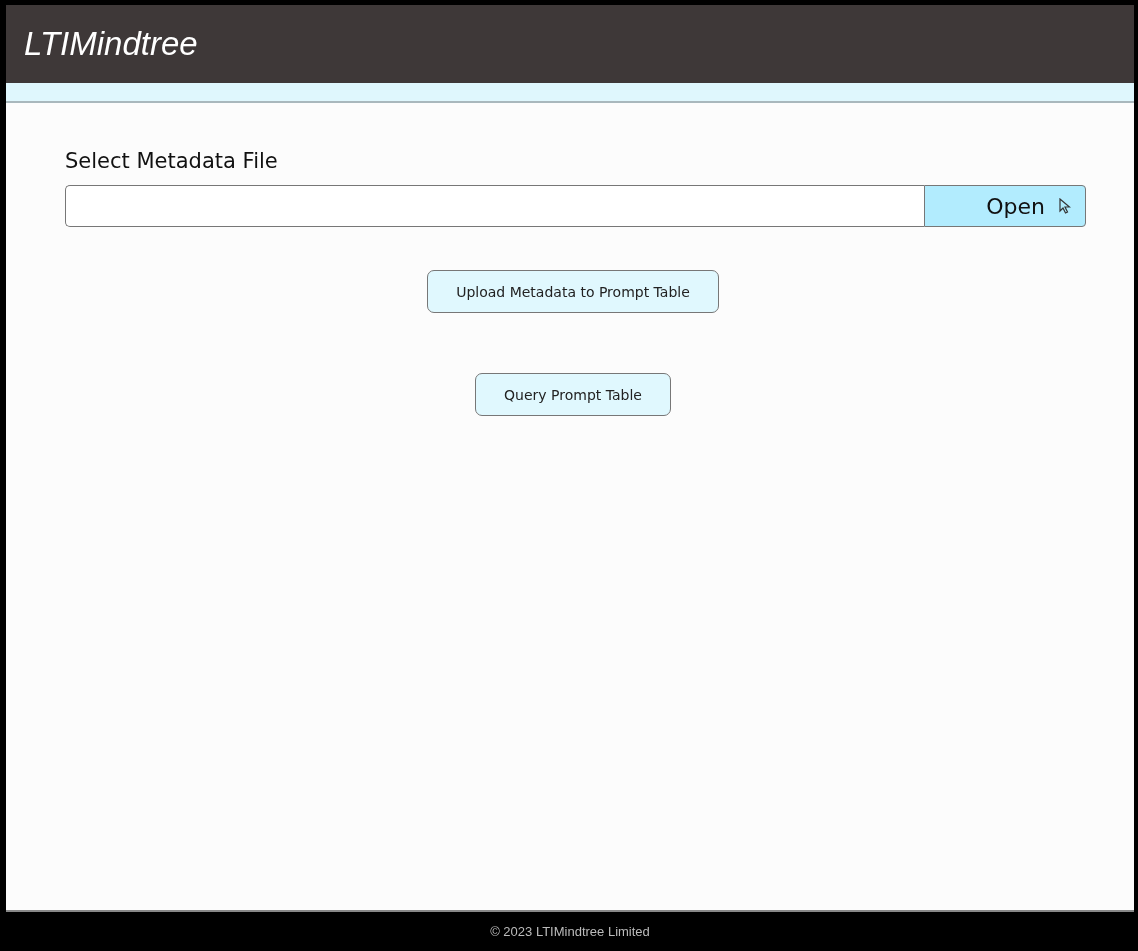  Describe the element at coordinates (172, 161) in the screenshot. I see `field-label: Select Metadata File` at that location.